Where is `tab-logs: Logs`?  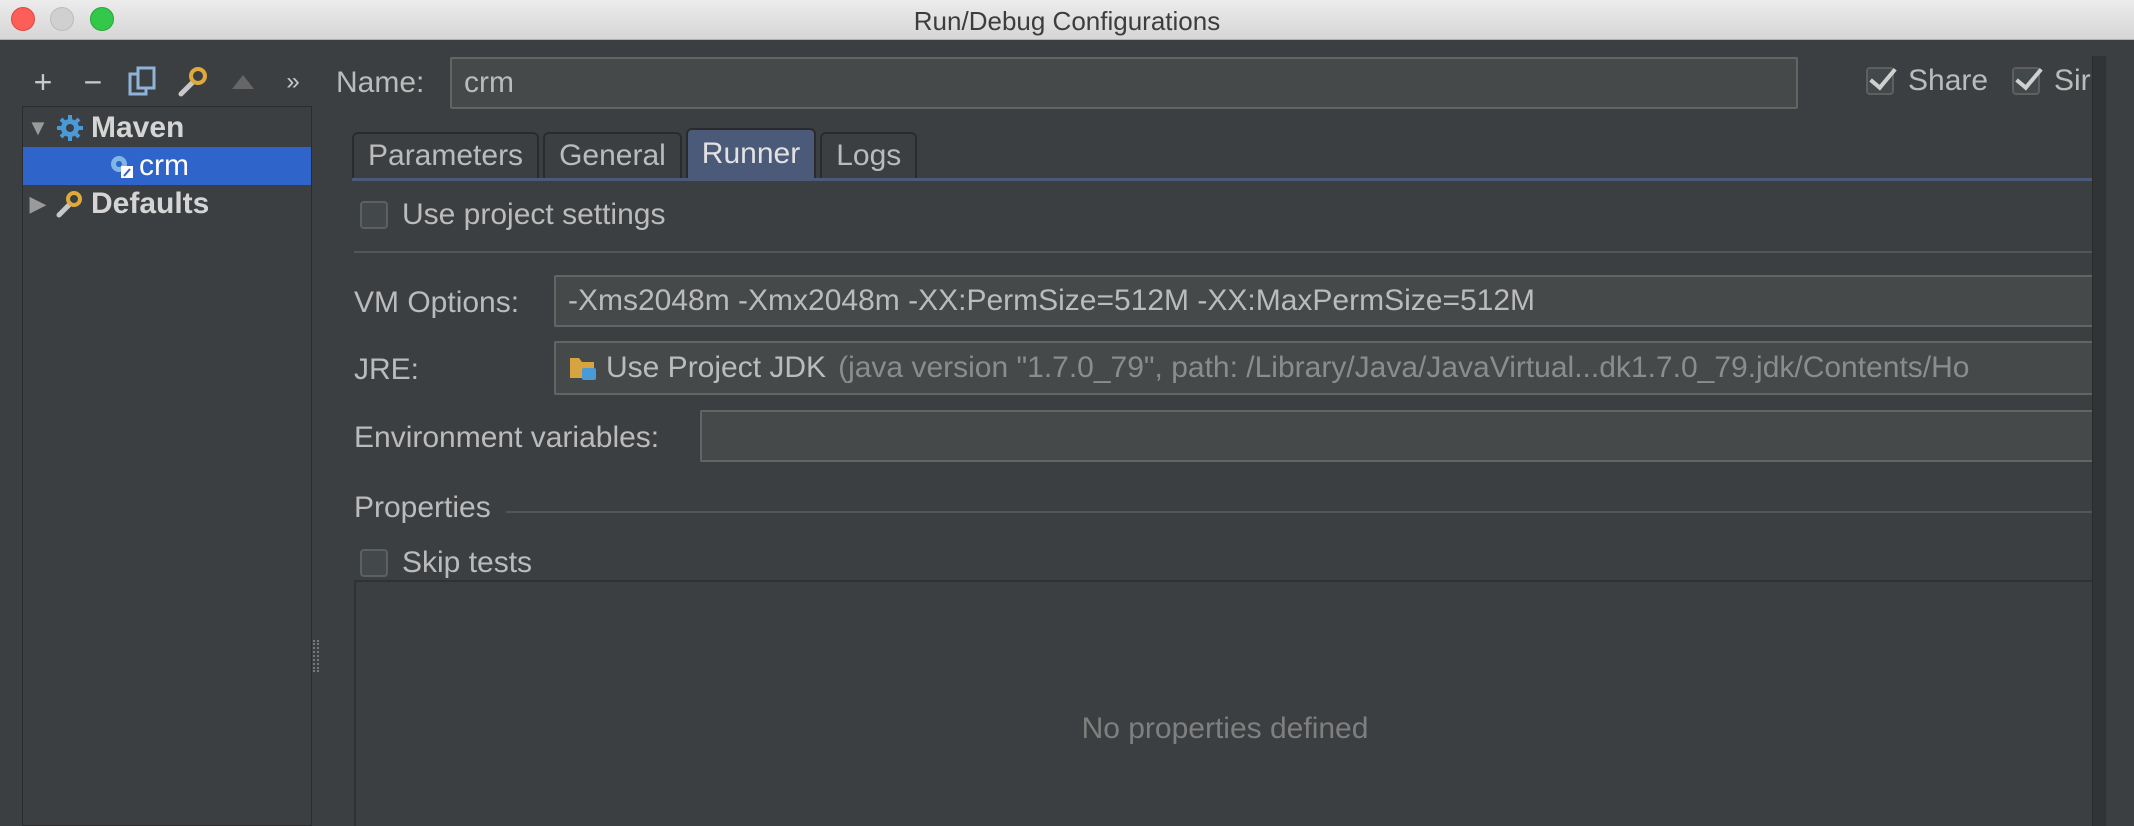 tab-logs: Logs is located at coordinates (869, 155).